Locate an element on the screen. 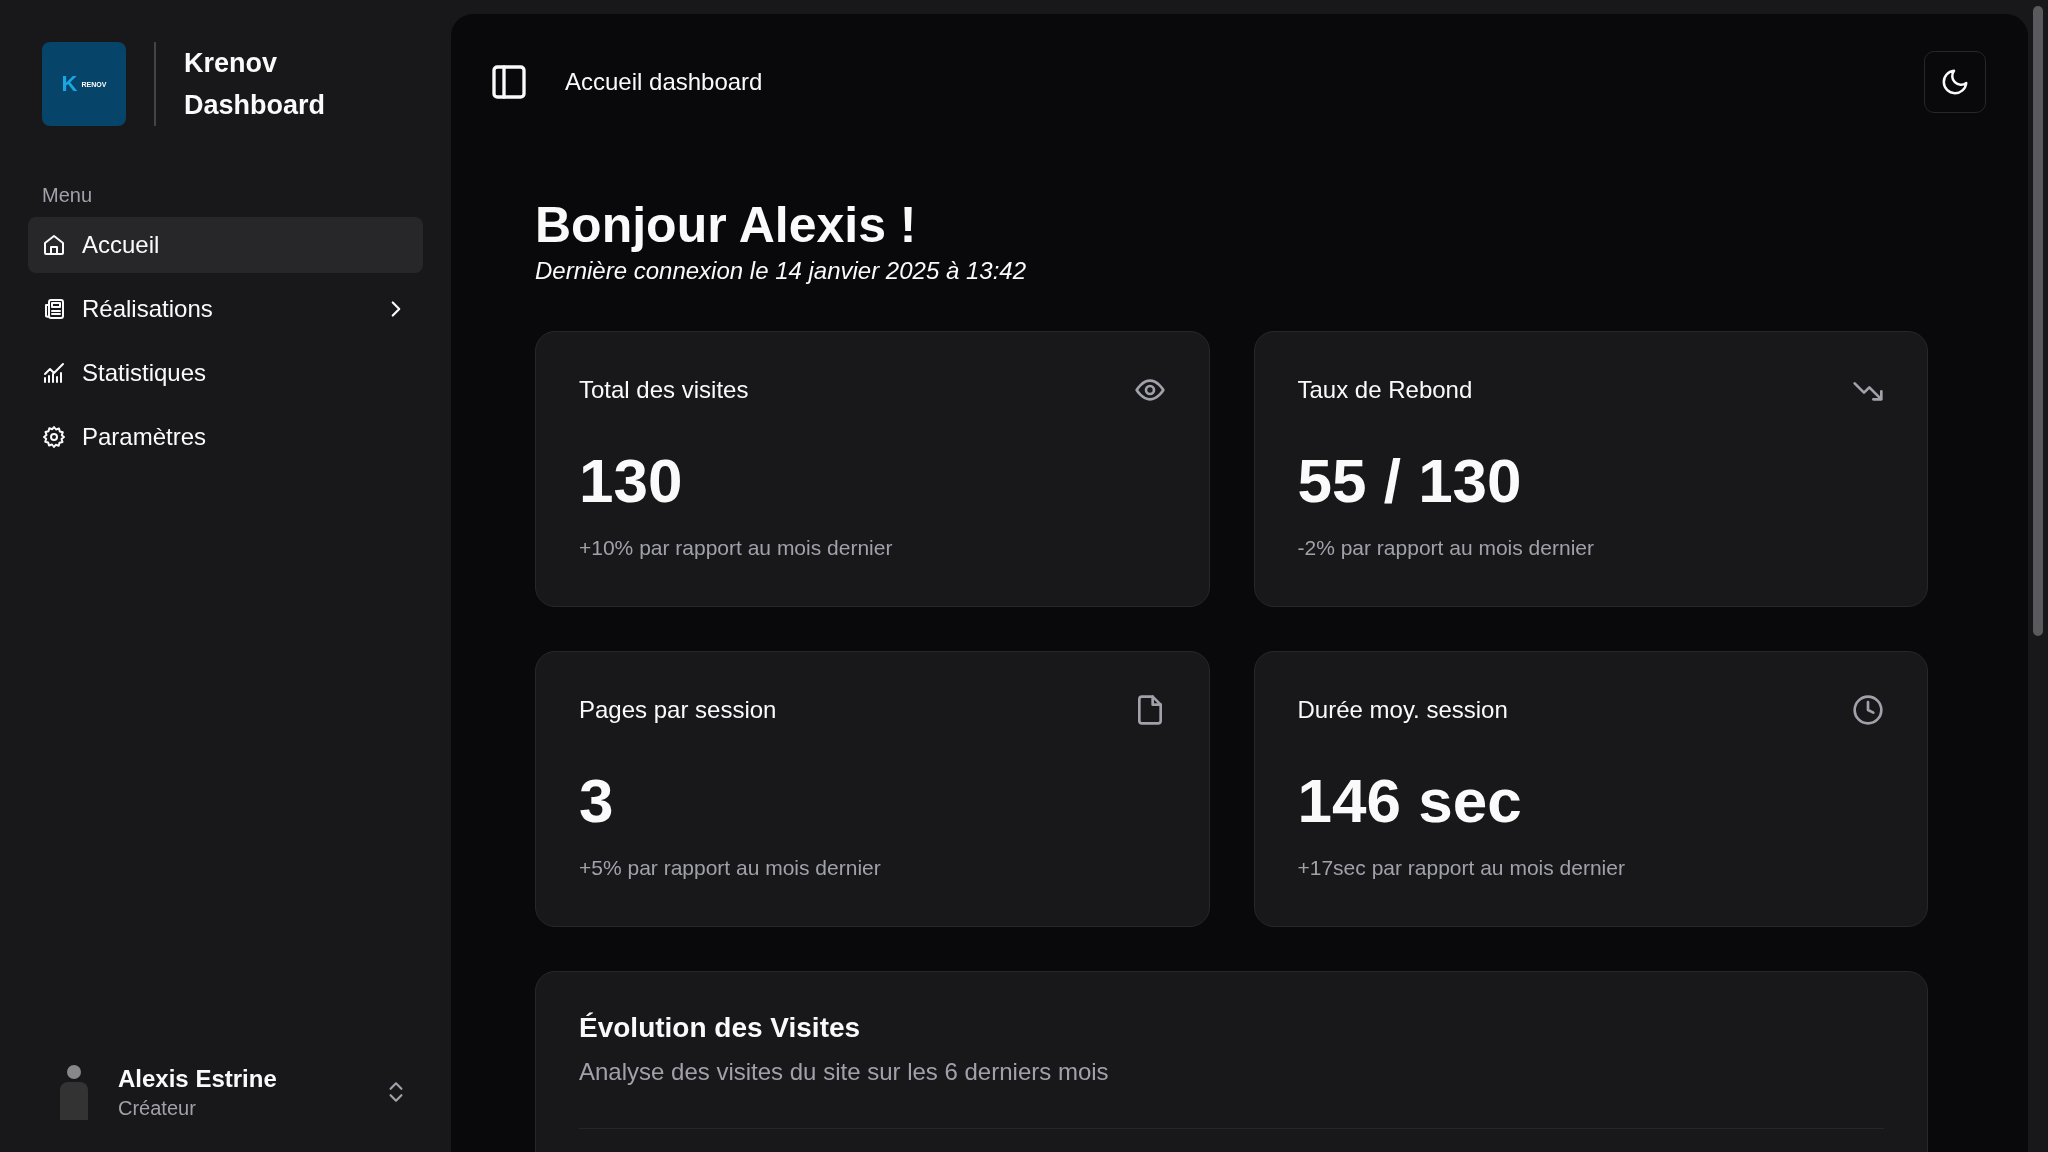  stat-value: 146 sec is located at coordinates (1410, 801).